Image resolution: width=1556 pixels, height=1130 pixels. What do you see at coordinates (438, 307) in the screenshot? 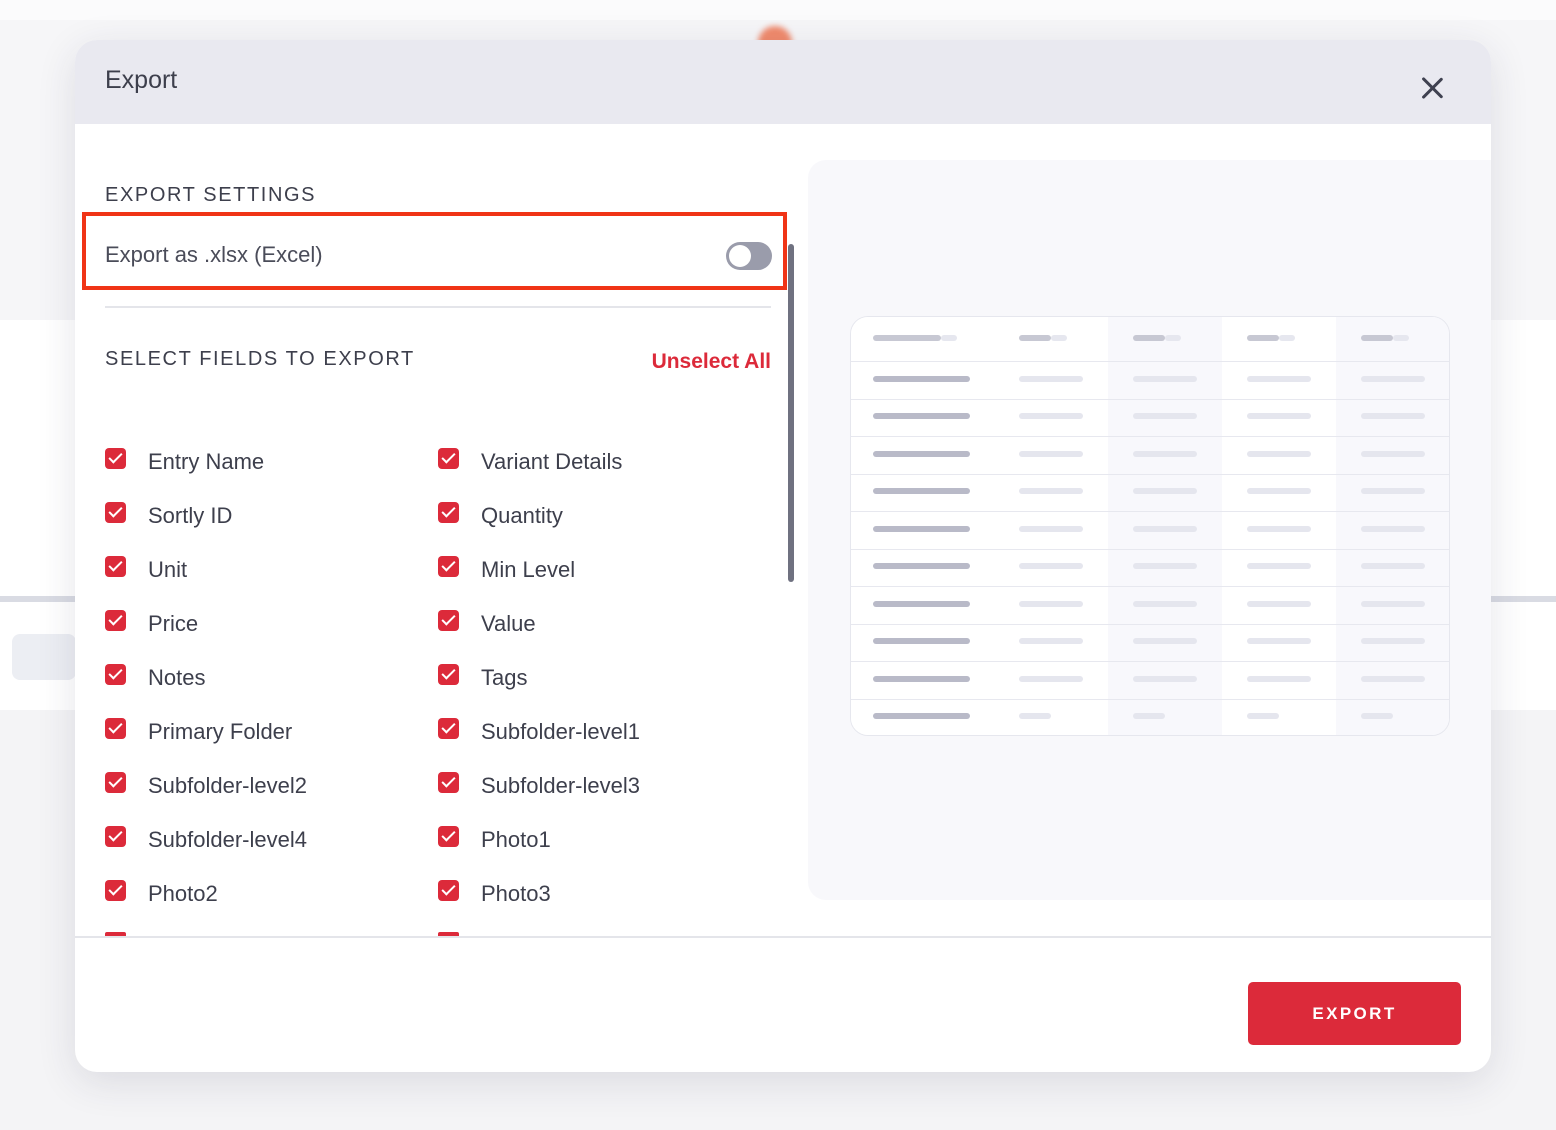
I see `settings-divider` at bounding box center [438, 307].